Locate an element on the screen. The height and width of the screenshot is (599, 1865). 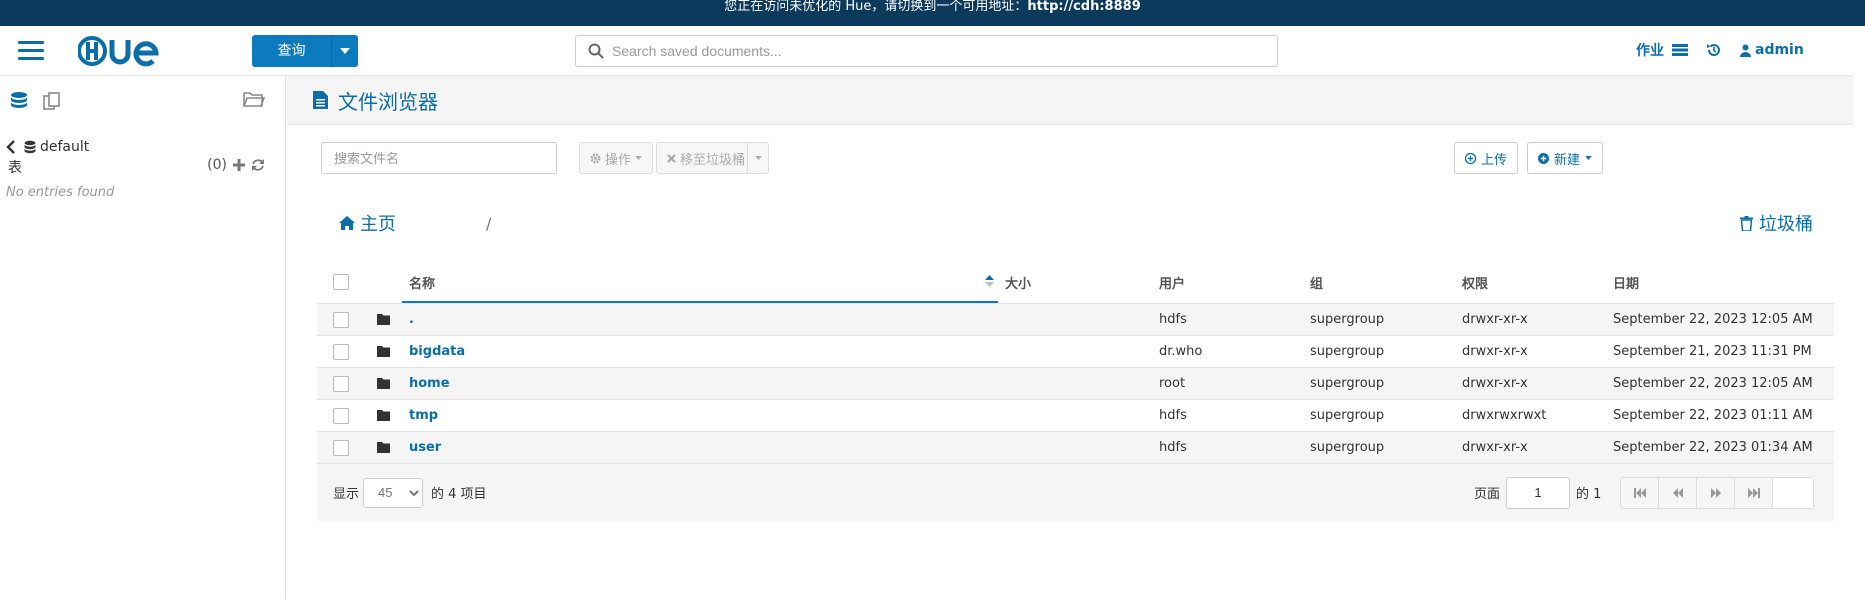
trash-link: 垃圾桶 is located at coordinates (1776, 223).